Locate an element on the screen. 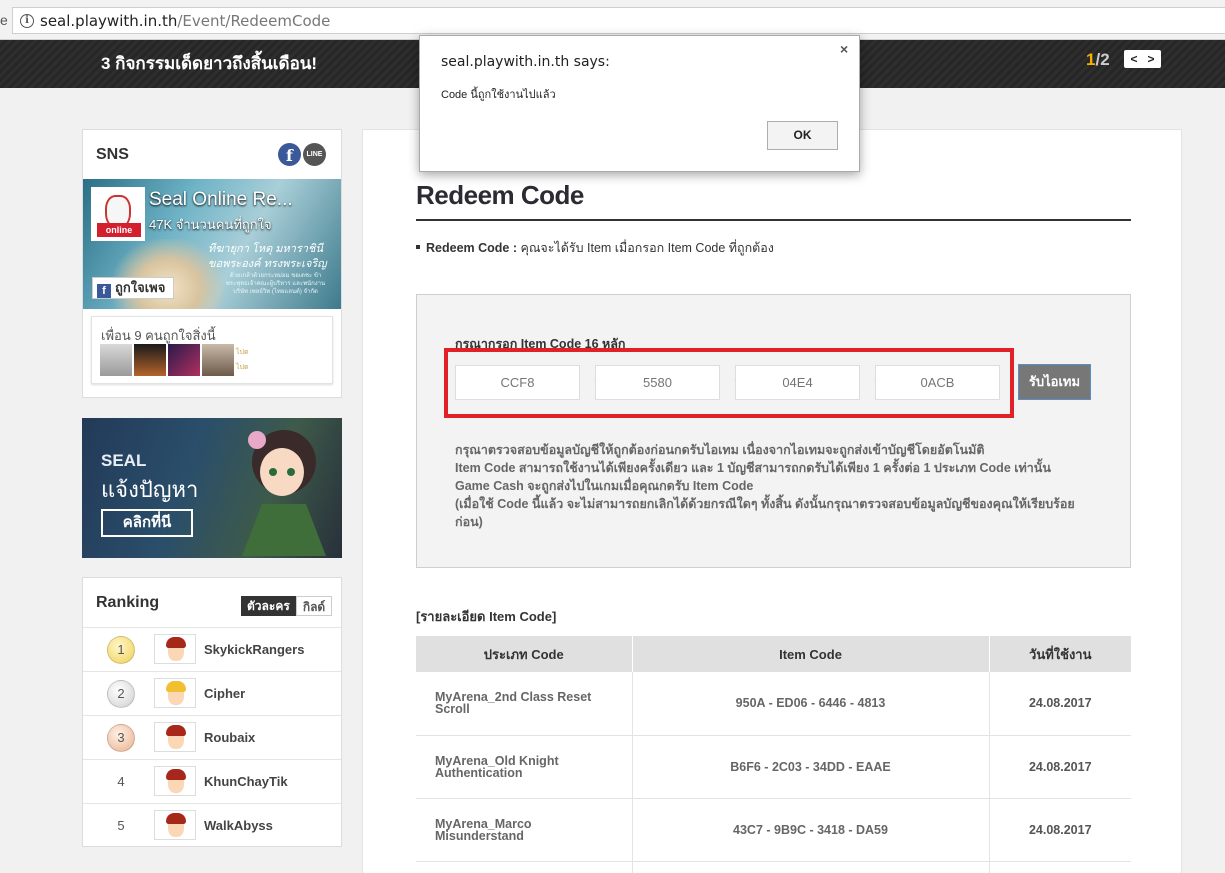 This screenshot has width=1225, height=873. close-icon: × is located at coordinates (844, 49).